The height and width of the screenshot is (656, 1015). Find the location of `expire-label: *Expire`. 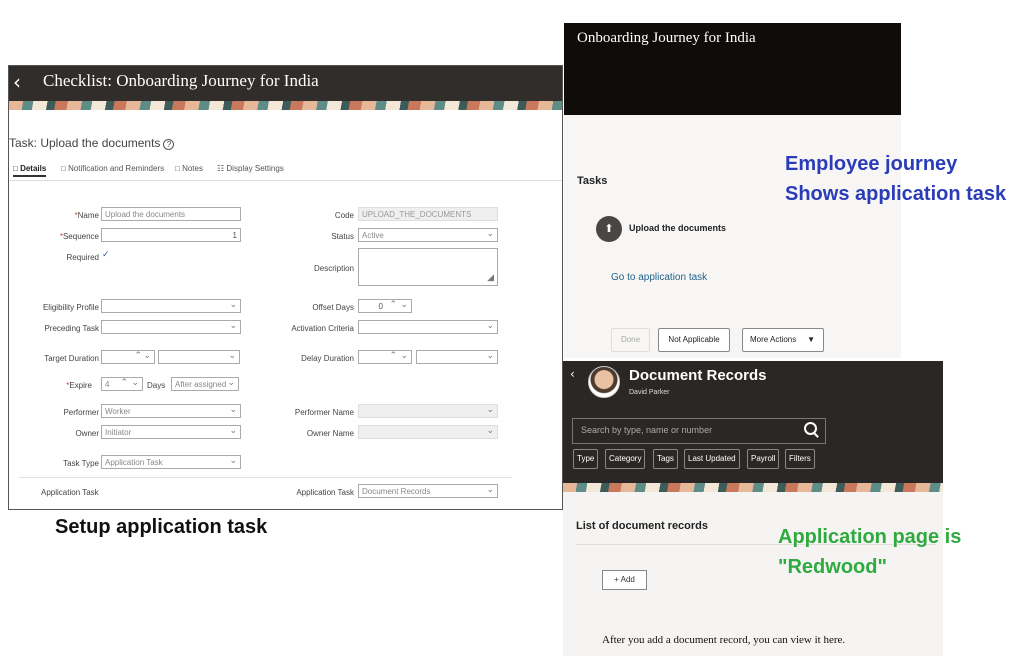

expire-label: *Expire is located at coordinates (79, 385).